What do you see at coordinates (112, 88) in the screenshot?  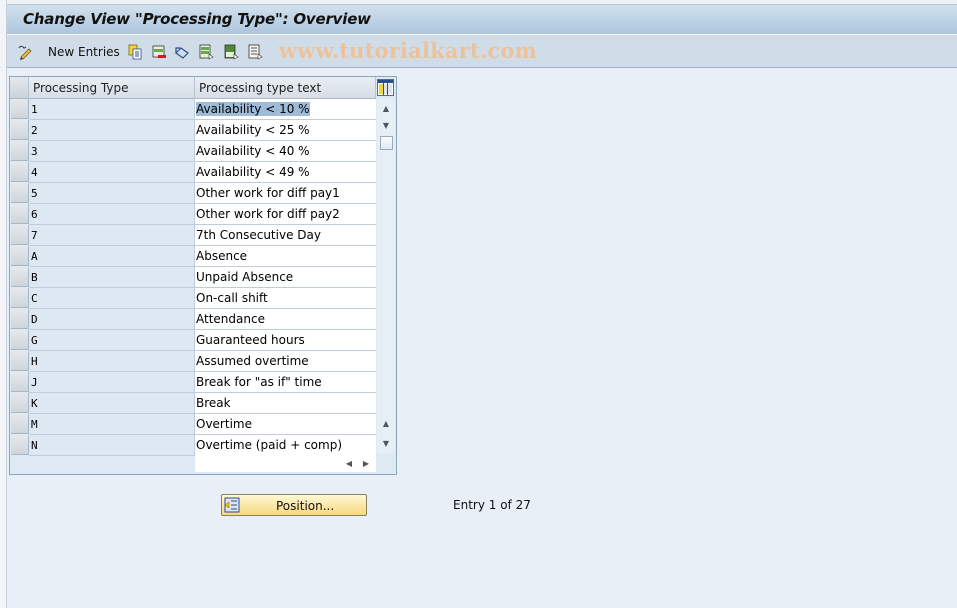 I see `column-header-processing-type: Processing Type` at bounding box center [112, 88].